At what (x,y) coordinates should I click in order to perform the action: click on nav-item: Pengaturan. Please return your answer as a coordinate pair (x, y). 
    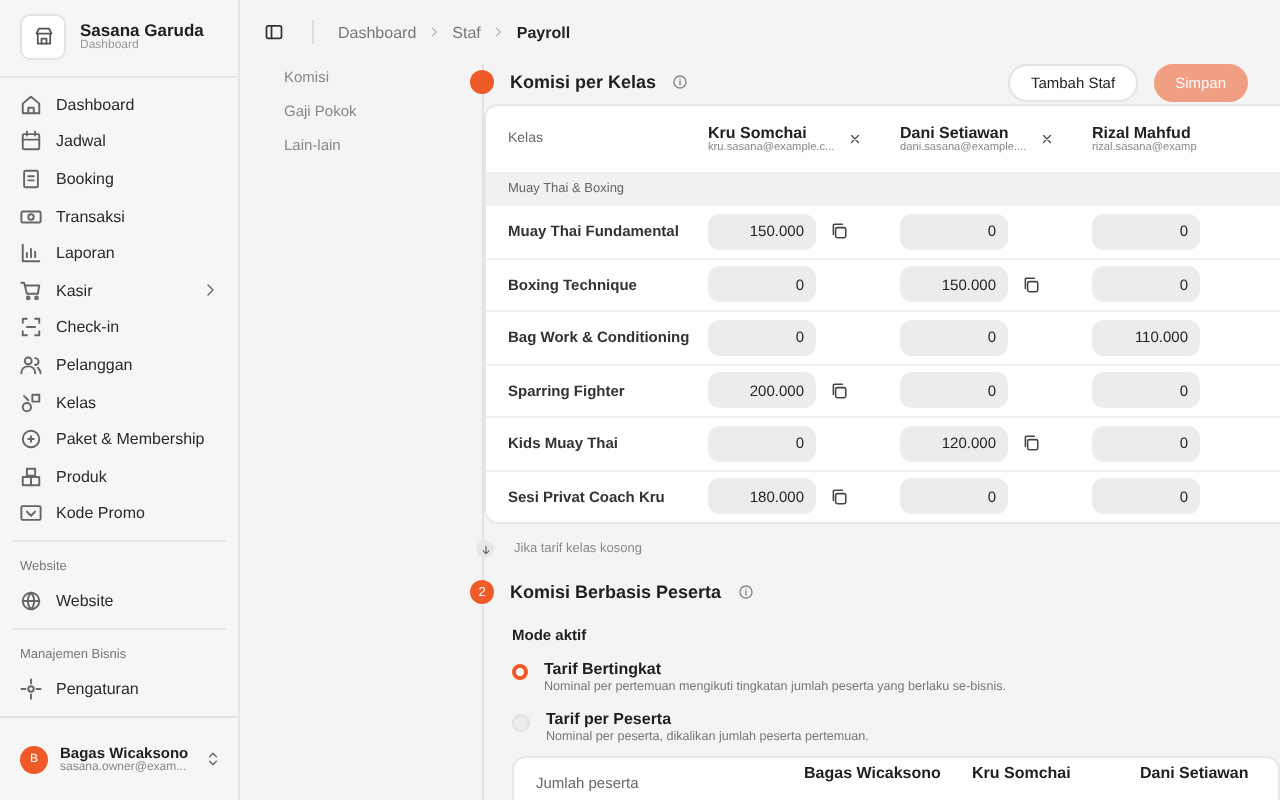
    Looking at the image, I should click on (119, 688).